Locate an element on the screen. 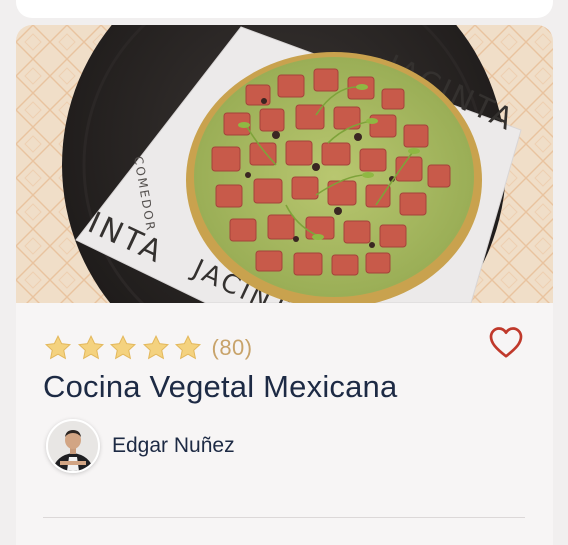  rating-count: (80) is located at coordinates (232, 347).